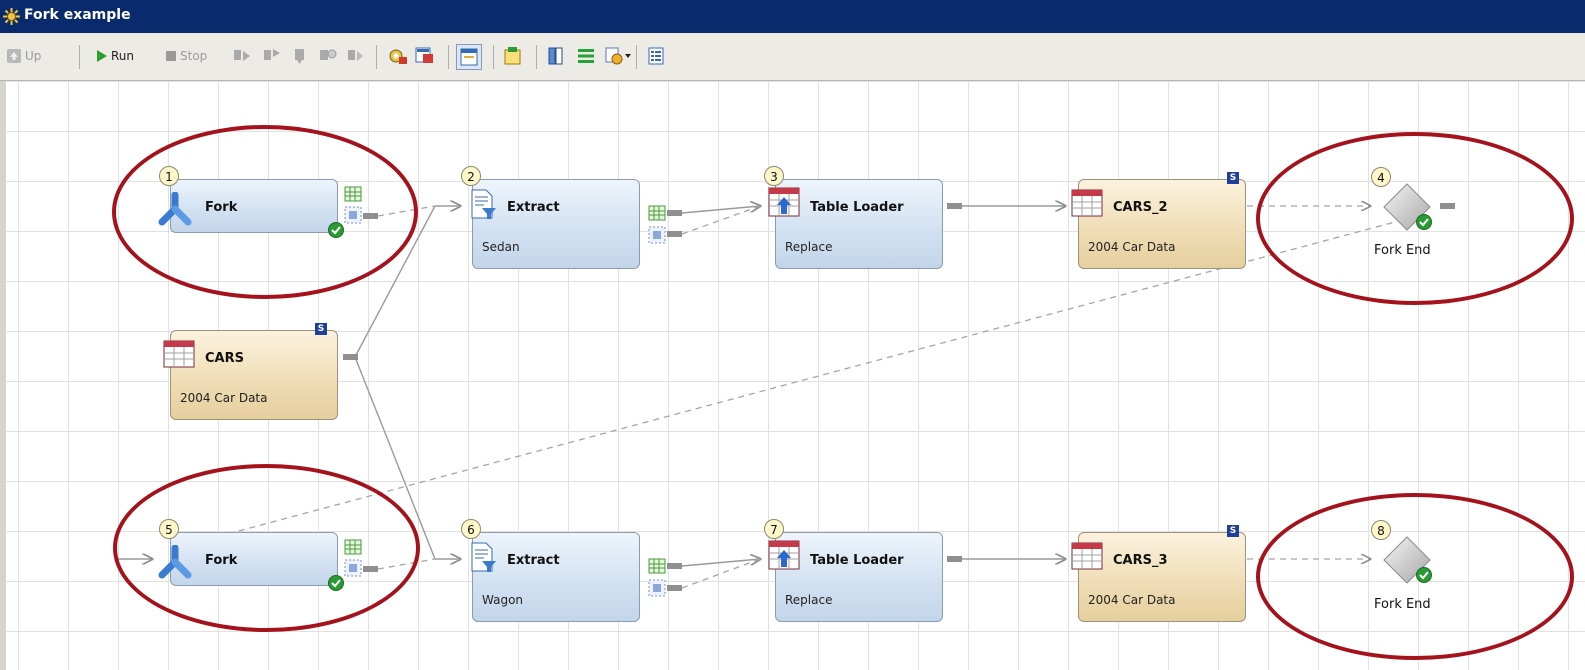  What do you see at coordinates (471, 529) in the screenshot?
I see `step-number-badge: 6` at bounding box center [471, 529].